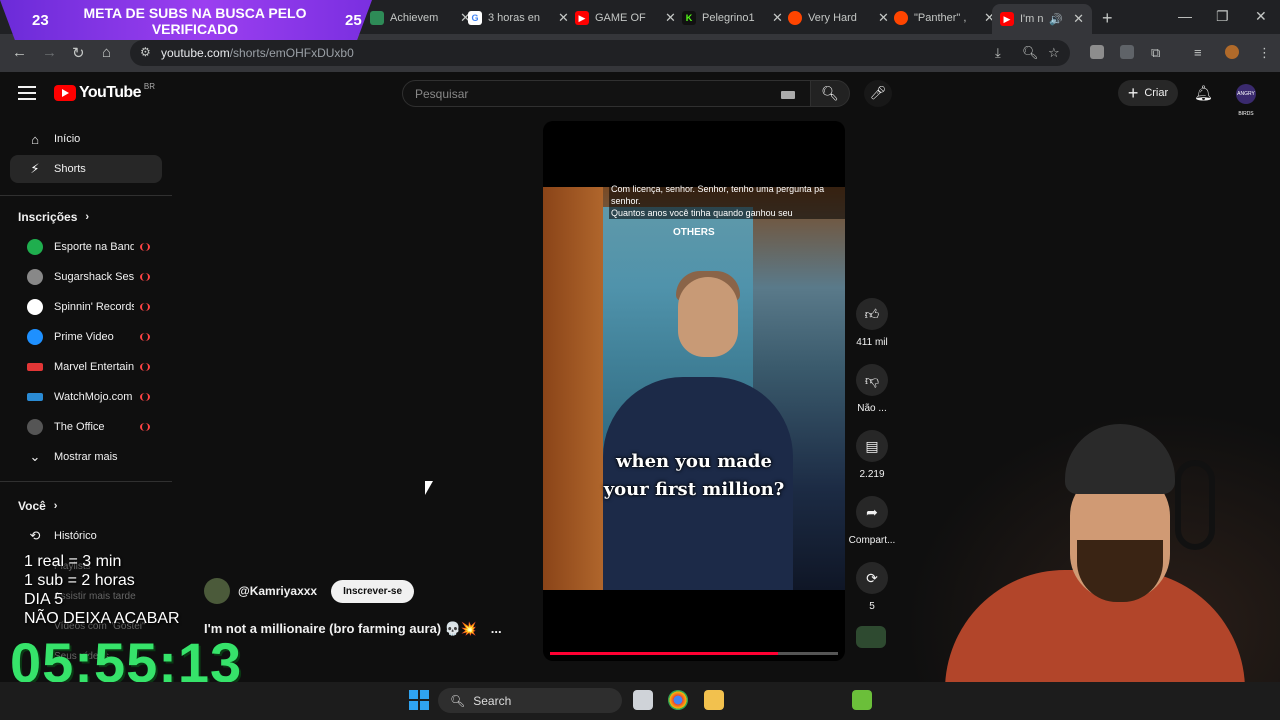  Describe the element at coordinates (27, 95) in the screenshot. I see `menu-icon` at that location.